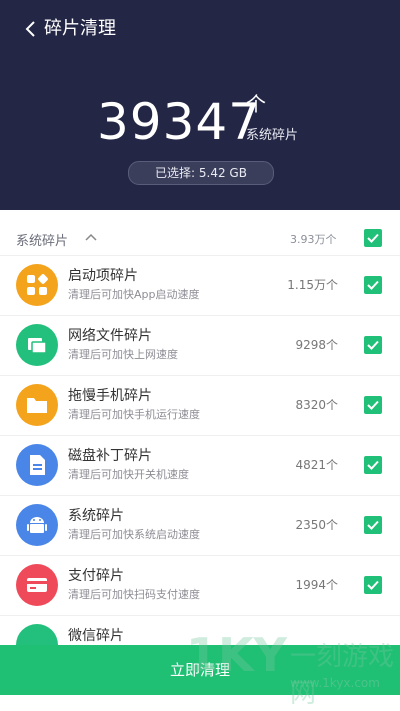  What do you see at coordinates (272, 135) in the screenshot?
I see `count-subtitle: 系统碎片` at bounding box center [272, 135].